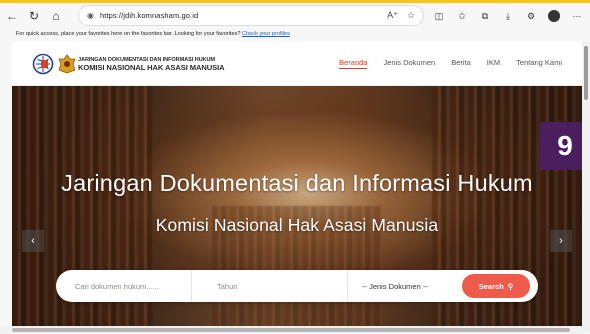 This screenshot has width=590, height=334. Describe the element at coordinates (297, 225) in the screenshot. I see `hero-subtitle: Komisi Nasional Hak Asasi Manusia` at that location.